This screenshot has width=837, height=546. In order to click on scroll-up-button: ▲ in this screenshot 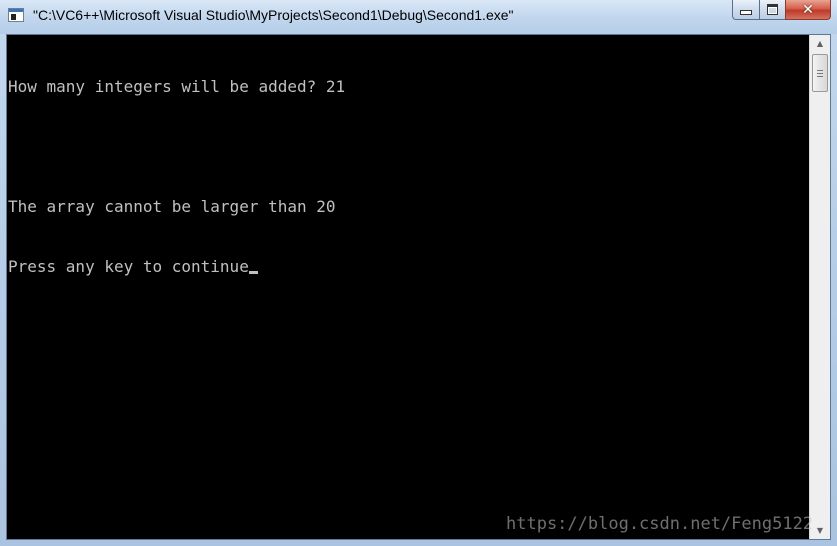, I will do `click(820, 43)`.